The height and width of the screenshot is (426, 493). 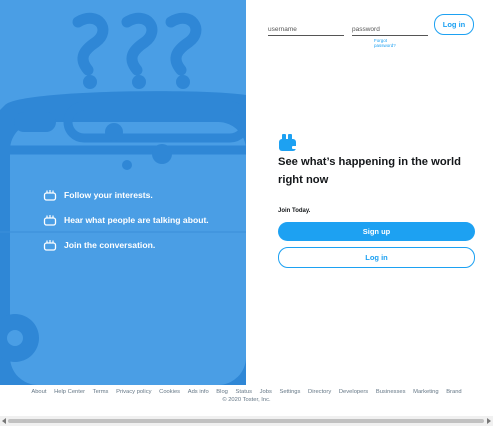 What do you see at coordinates (391, 392) in the screenshot?
I see `footer-link-businesses: Businesses` at bounding box center [391, 392].